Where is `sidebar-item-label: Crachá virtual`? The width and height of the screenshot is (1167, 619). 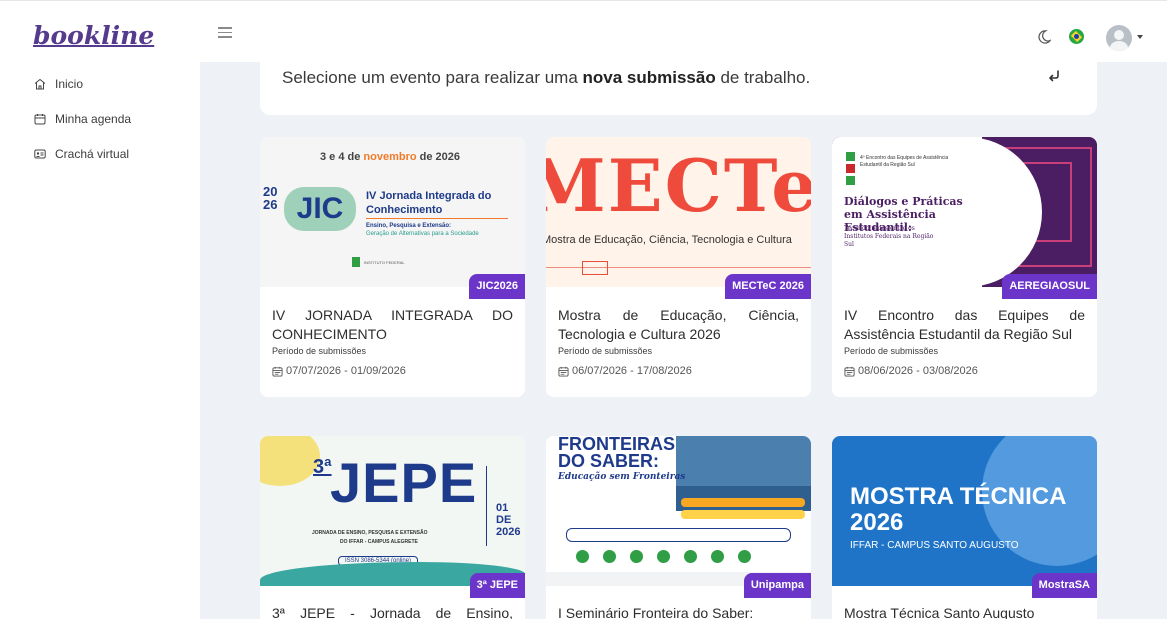 sidebar-item-label: Crachá virtual is located at coordinates (92, 154).